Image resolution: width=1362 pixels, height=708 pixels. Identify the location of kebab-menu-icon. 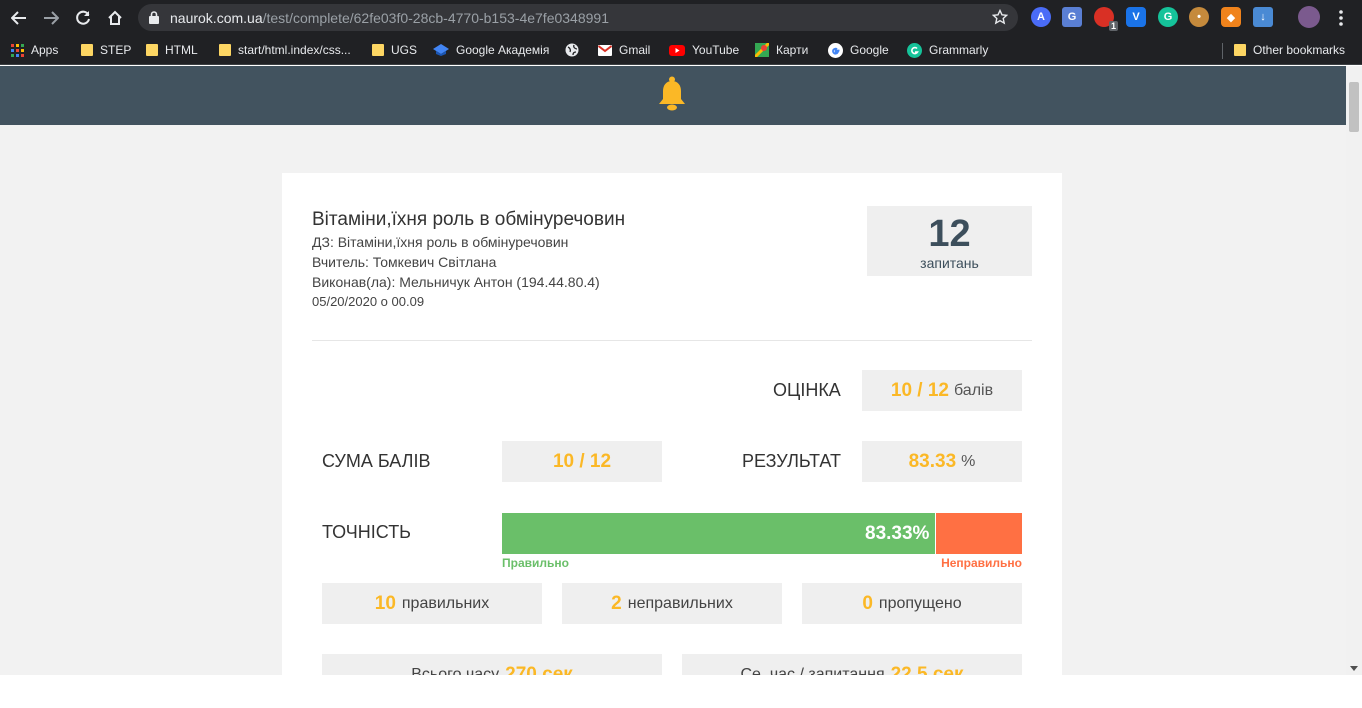
(1341, 18).